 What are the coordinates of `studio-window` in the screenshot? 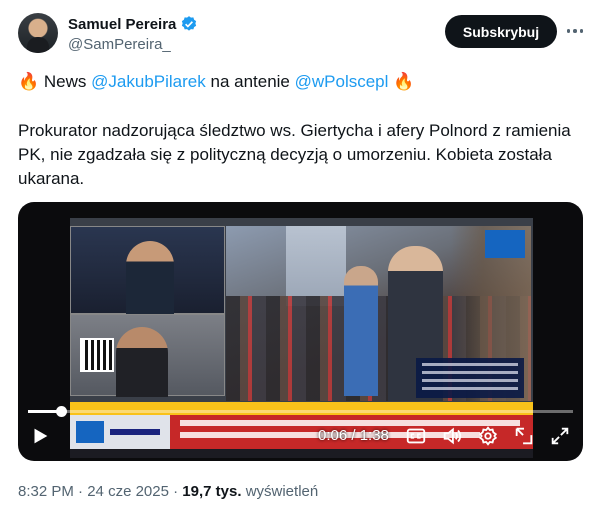 It's located at (147, 270).